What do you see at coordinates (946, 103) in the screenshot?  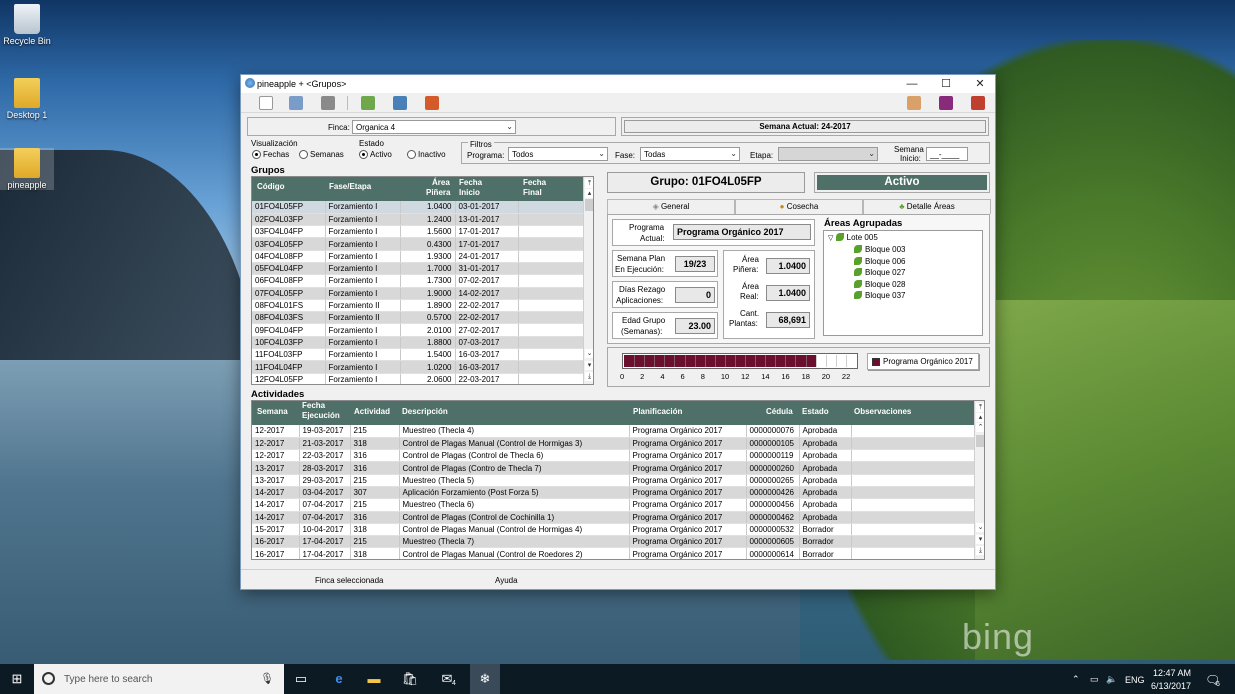 I see `help-book-icon` at bounding box center [946, 103].